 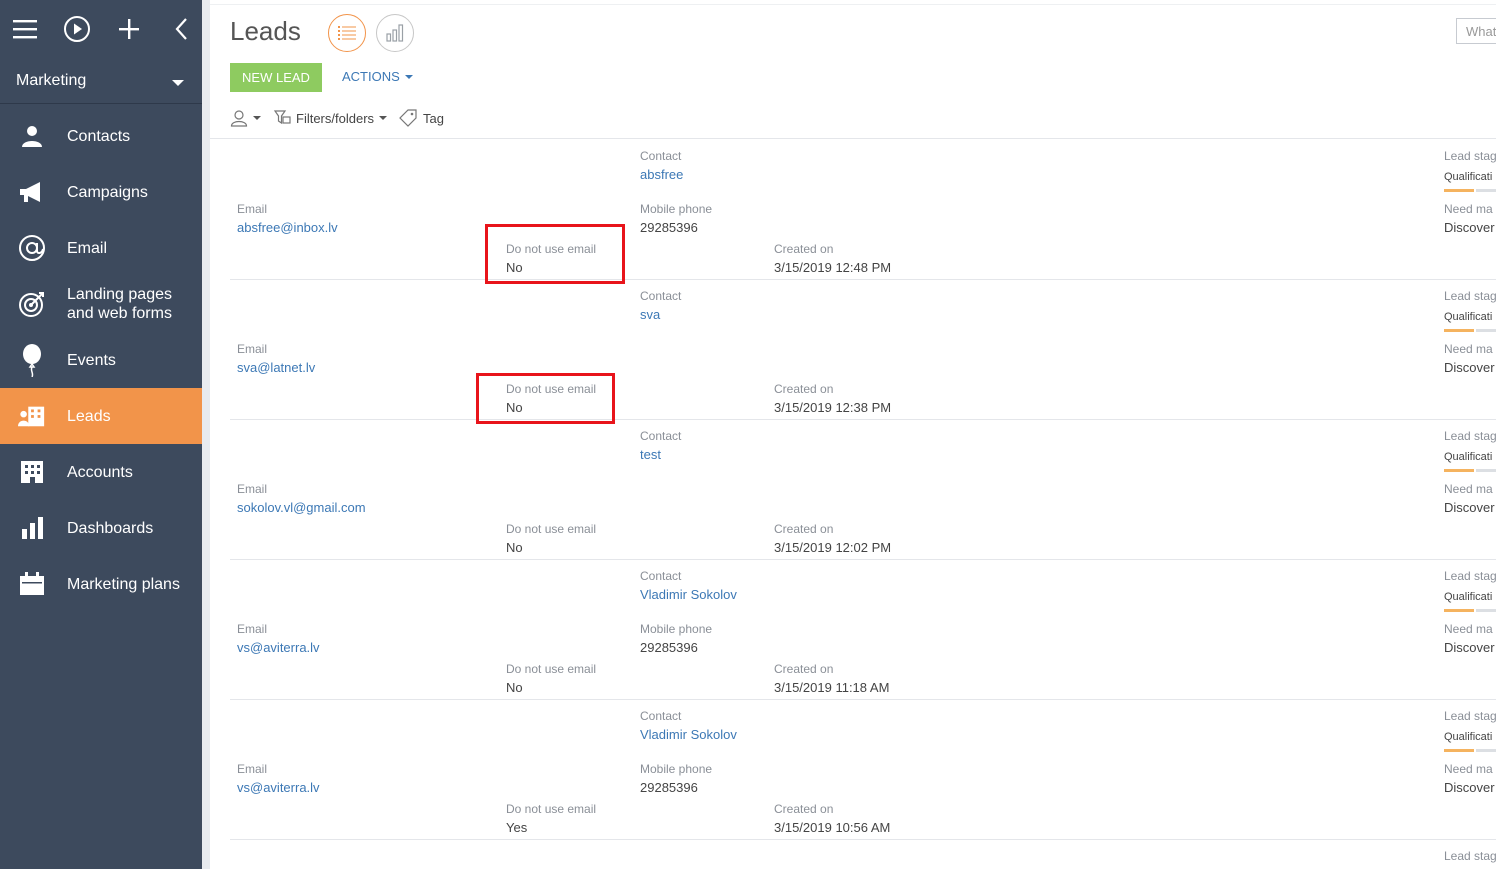 What do you see at coordinates (669, 227) in the screenshot?
I see `mobile-phone-value: 29285396` at bounding box center [669, 227].